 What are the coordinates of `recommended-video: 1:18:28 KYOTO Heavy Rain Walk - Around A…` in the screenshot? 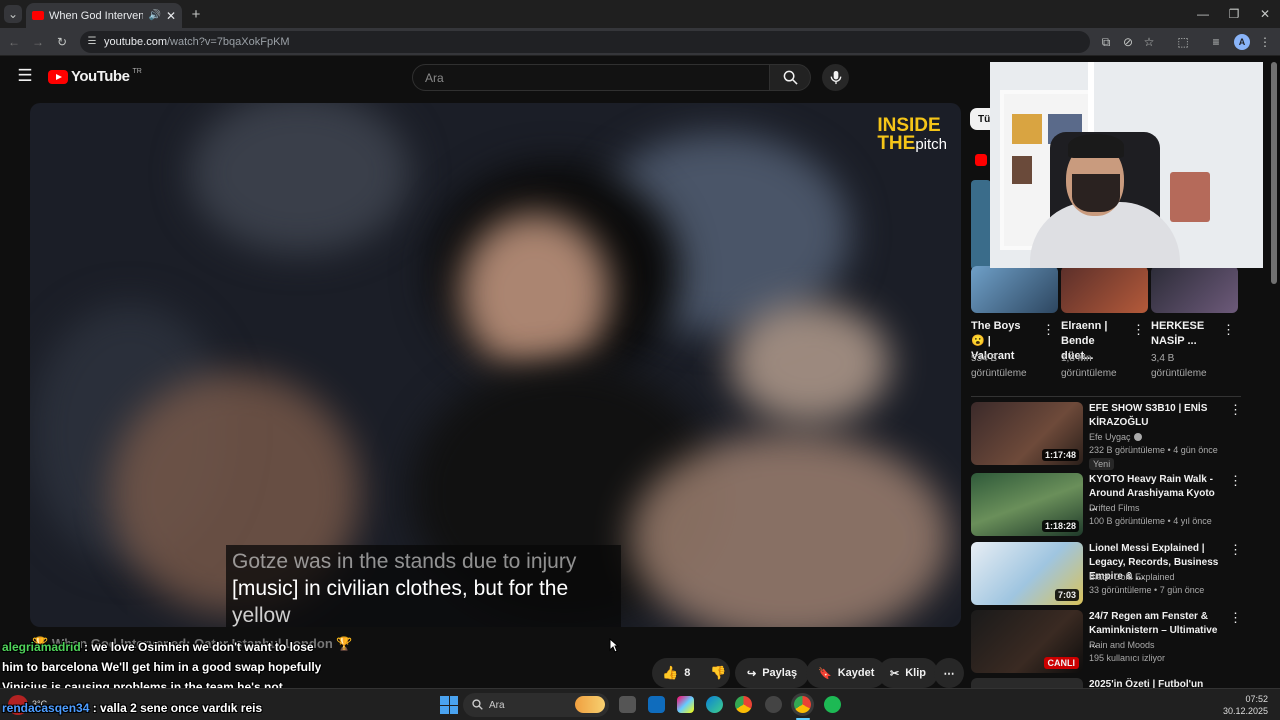 It's located at (1106, 505).